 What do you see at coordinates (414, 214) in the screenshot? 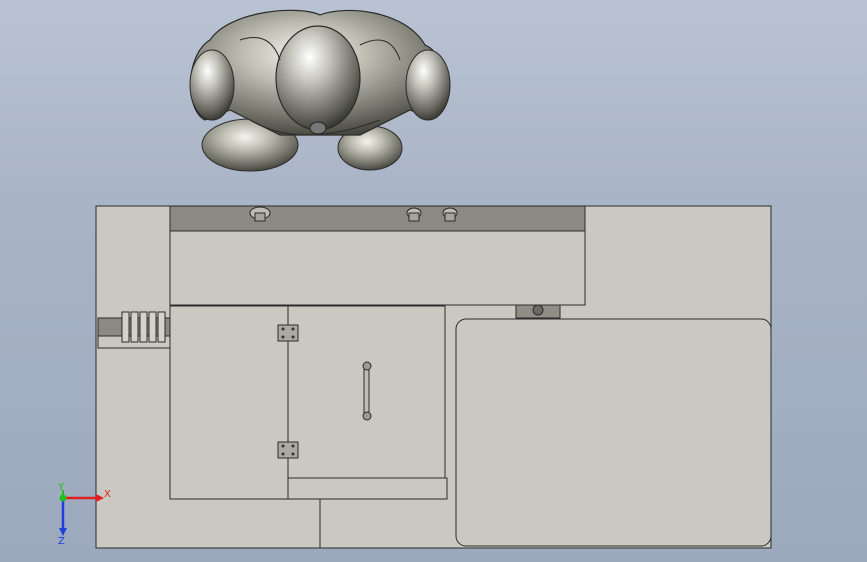
I see `knob-center` at bounding box center [414, 214].